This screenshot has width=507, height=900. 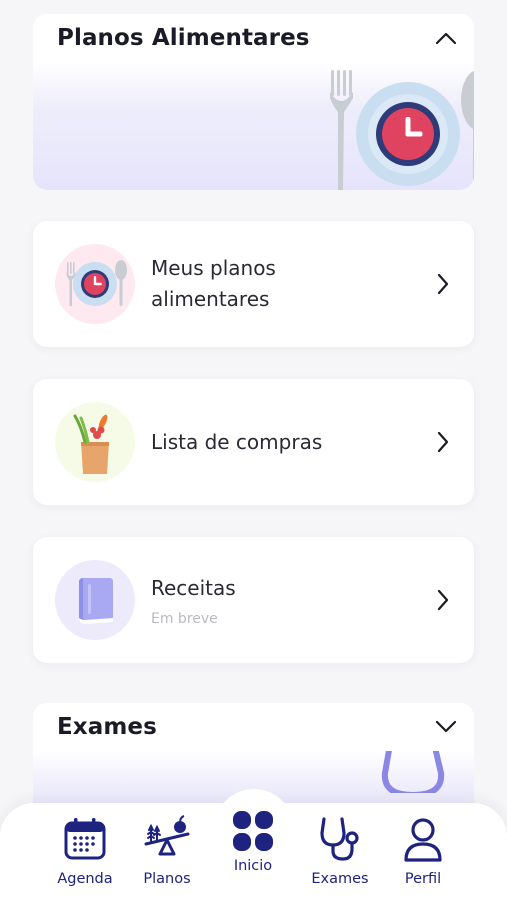 I want to click on menu-card-lista-compras: Lista de compras, so click(x=253, y=442).